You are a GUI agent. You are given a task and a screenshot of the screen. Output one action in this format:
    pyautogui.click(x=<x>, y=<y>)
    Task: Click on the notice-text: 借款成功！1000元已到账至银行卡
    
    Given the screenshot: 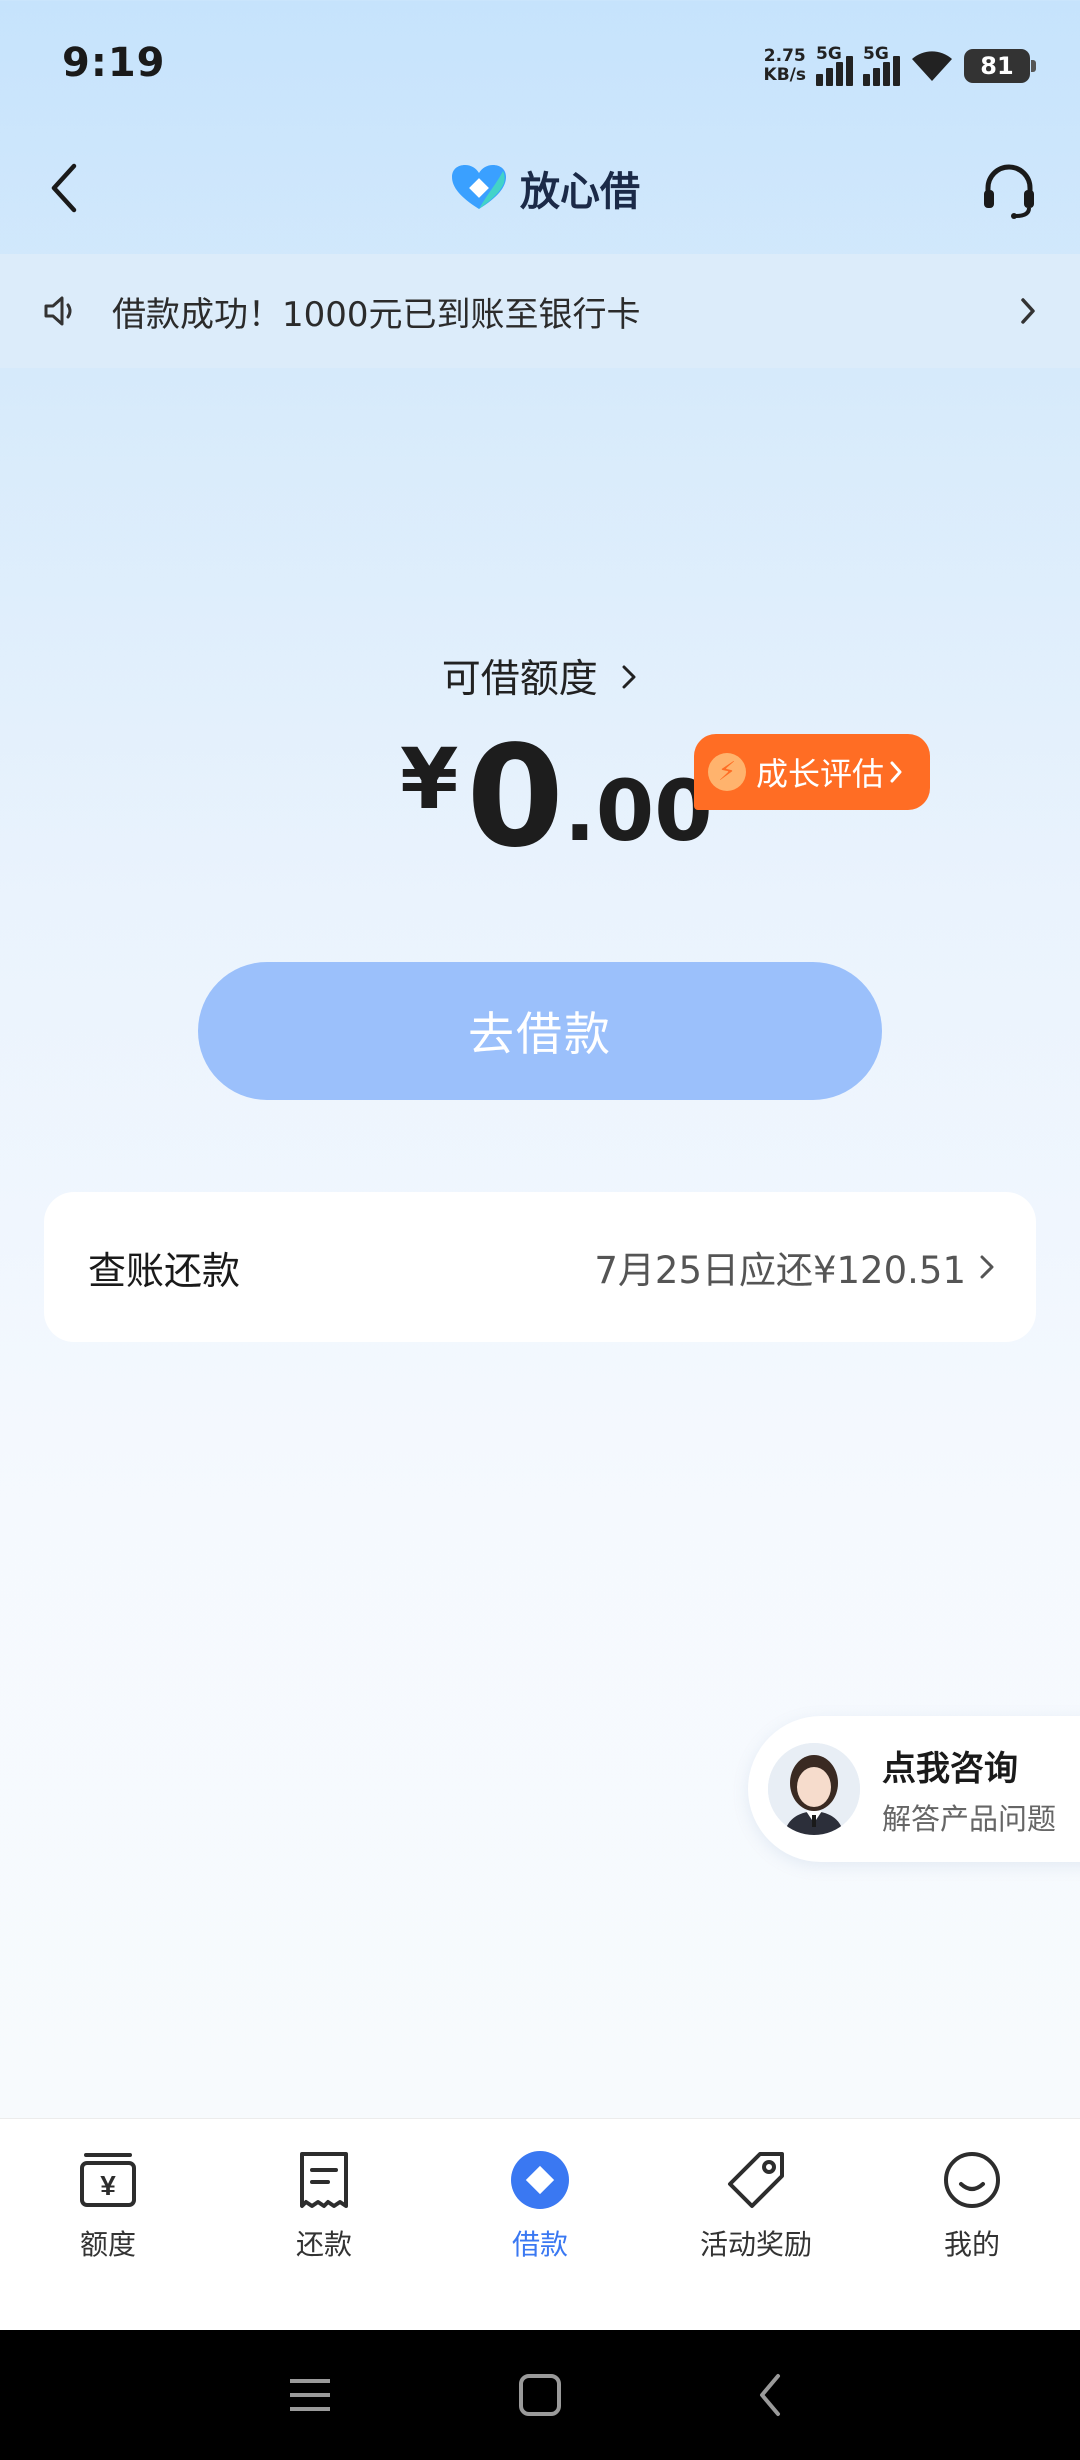 What is the action you would take?
    pyautogui.click(x=376, y=314)
    